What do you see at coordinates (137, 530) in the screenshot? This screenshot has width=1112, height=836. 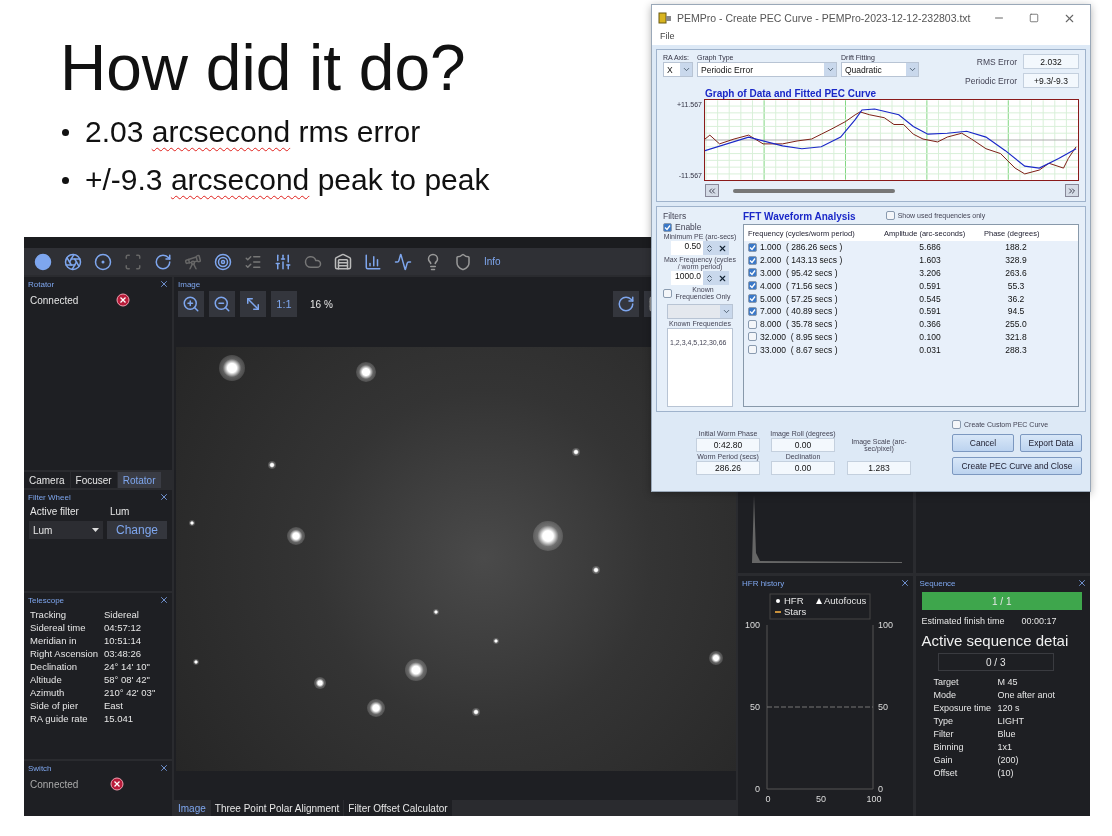 I see `change-button: Change` at bounding box center [137, 530].